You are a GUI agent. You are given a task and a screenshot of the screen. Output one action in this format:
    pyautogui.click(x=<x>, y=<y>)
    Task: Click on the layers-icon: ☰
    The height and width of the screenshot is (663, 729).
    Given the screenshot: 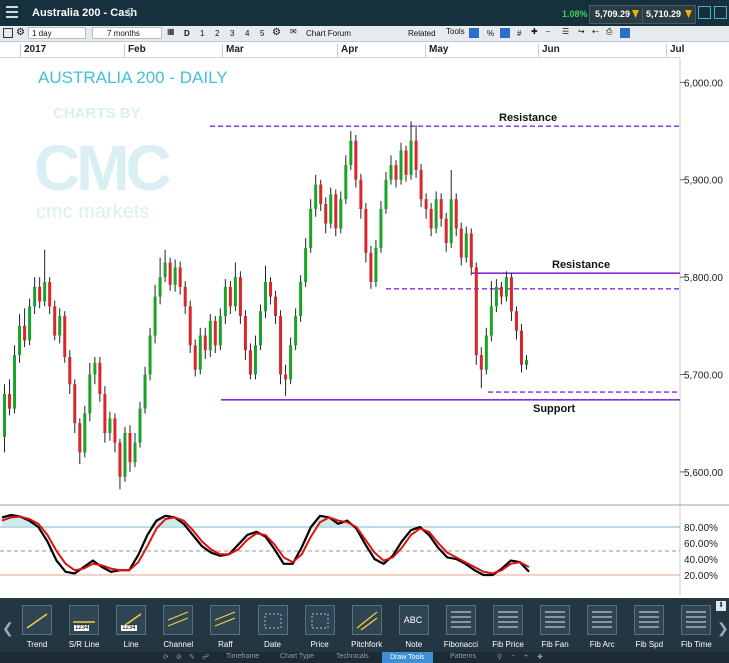 What is the action you would take?
    pyautogui.click(x=565, y=31)
    